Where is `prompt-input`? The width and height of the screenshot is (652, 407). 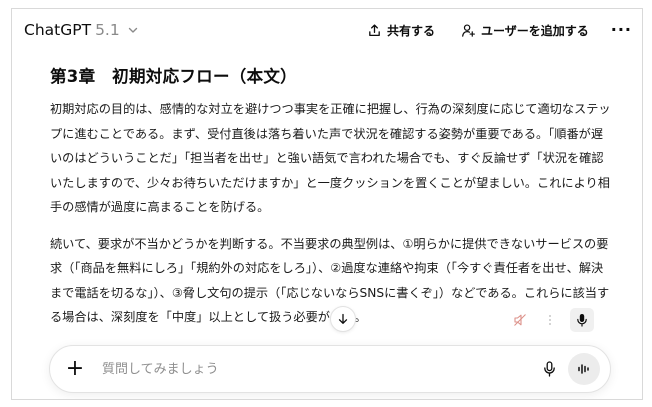 prompt-input is located at coordinates (318, 369).